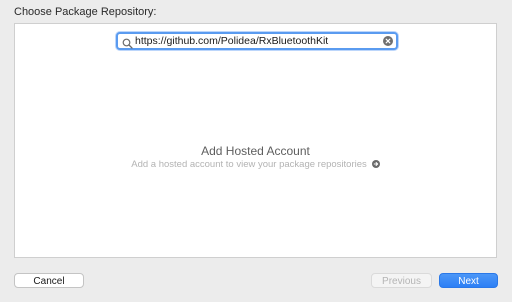  What do you see at coordinates (375, 164) in the screenshot?
I see `arrow-right-circle-icon` at bounding box center [375, 164].